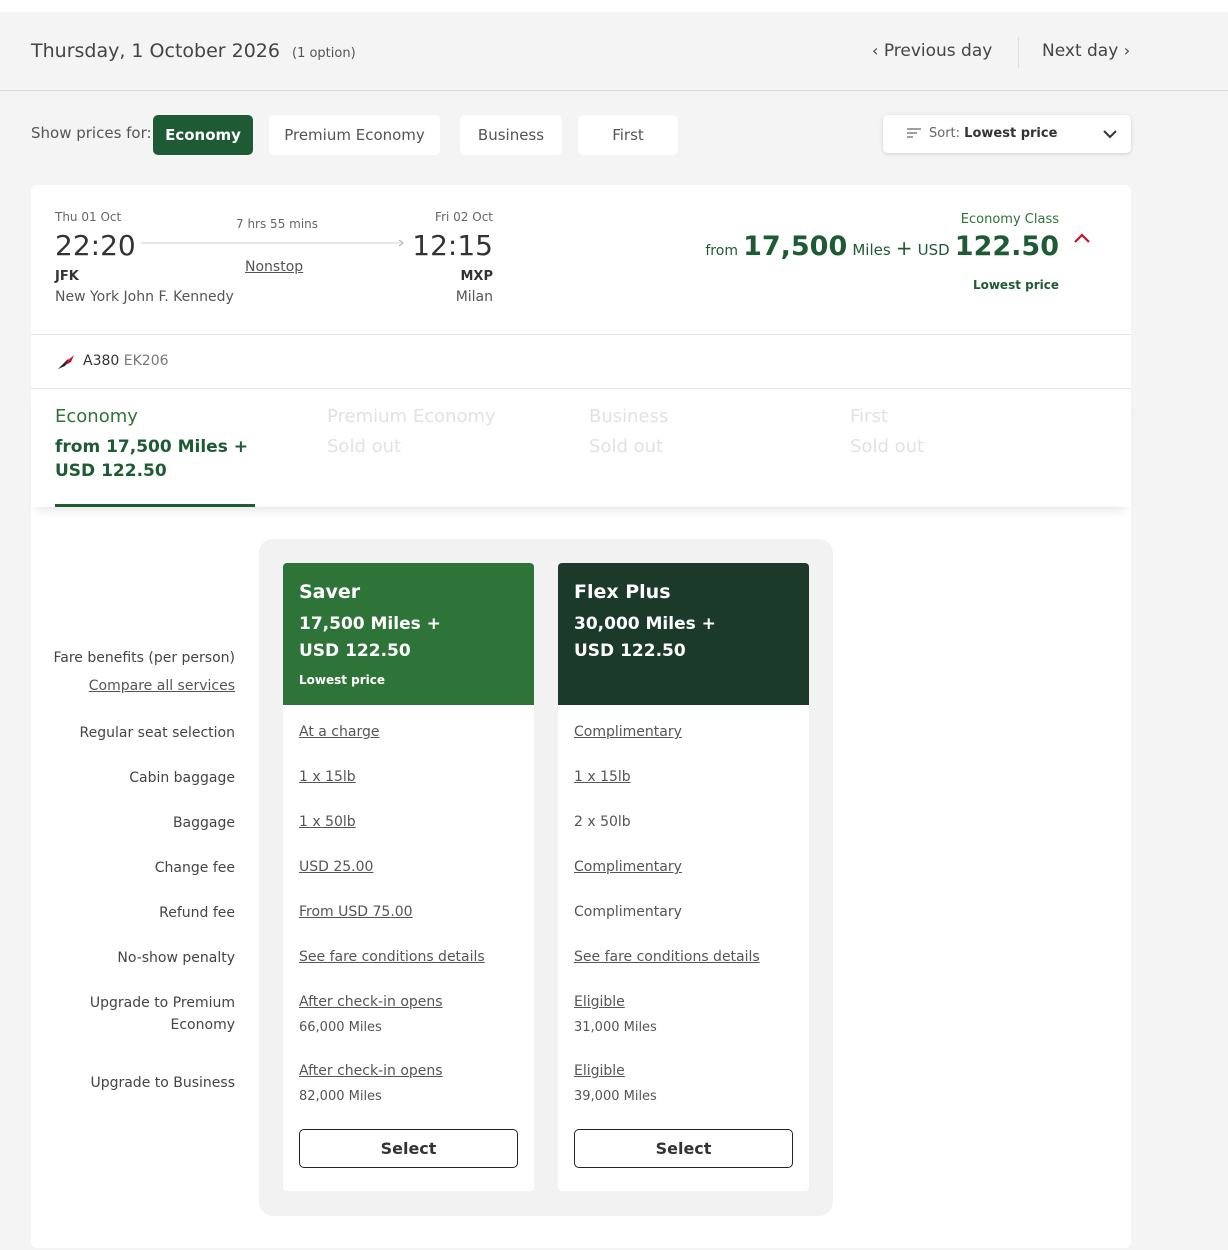 This screenshot has height=1250, width=1228. I want to click on fare-price: 17,500 Miles + USD 122.50, so click(370, 638).